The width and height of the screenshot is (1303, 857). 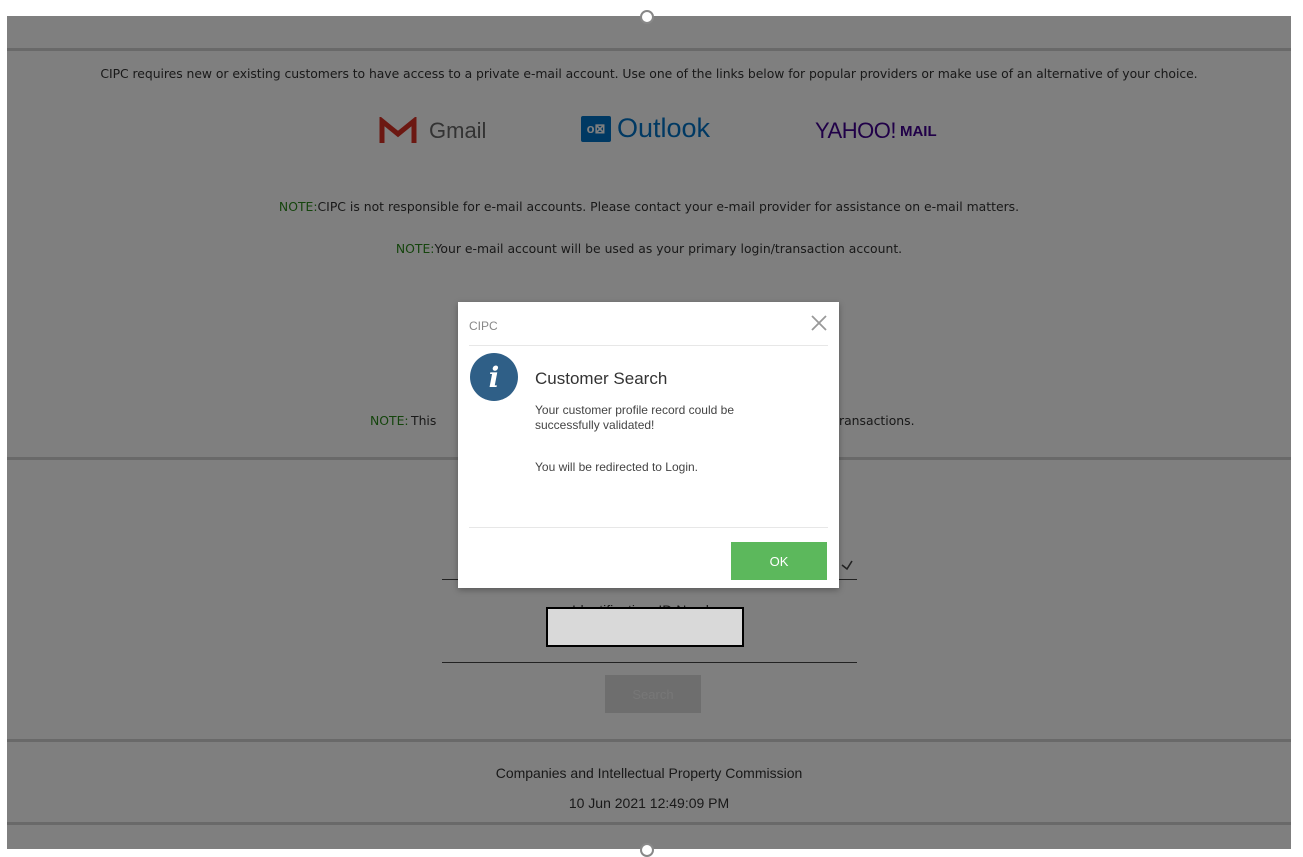 What do you see at coordinates (779, 561) in the screenshot?
I see `ok-button: OK` at bounding box center [779, 561].